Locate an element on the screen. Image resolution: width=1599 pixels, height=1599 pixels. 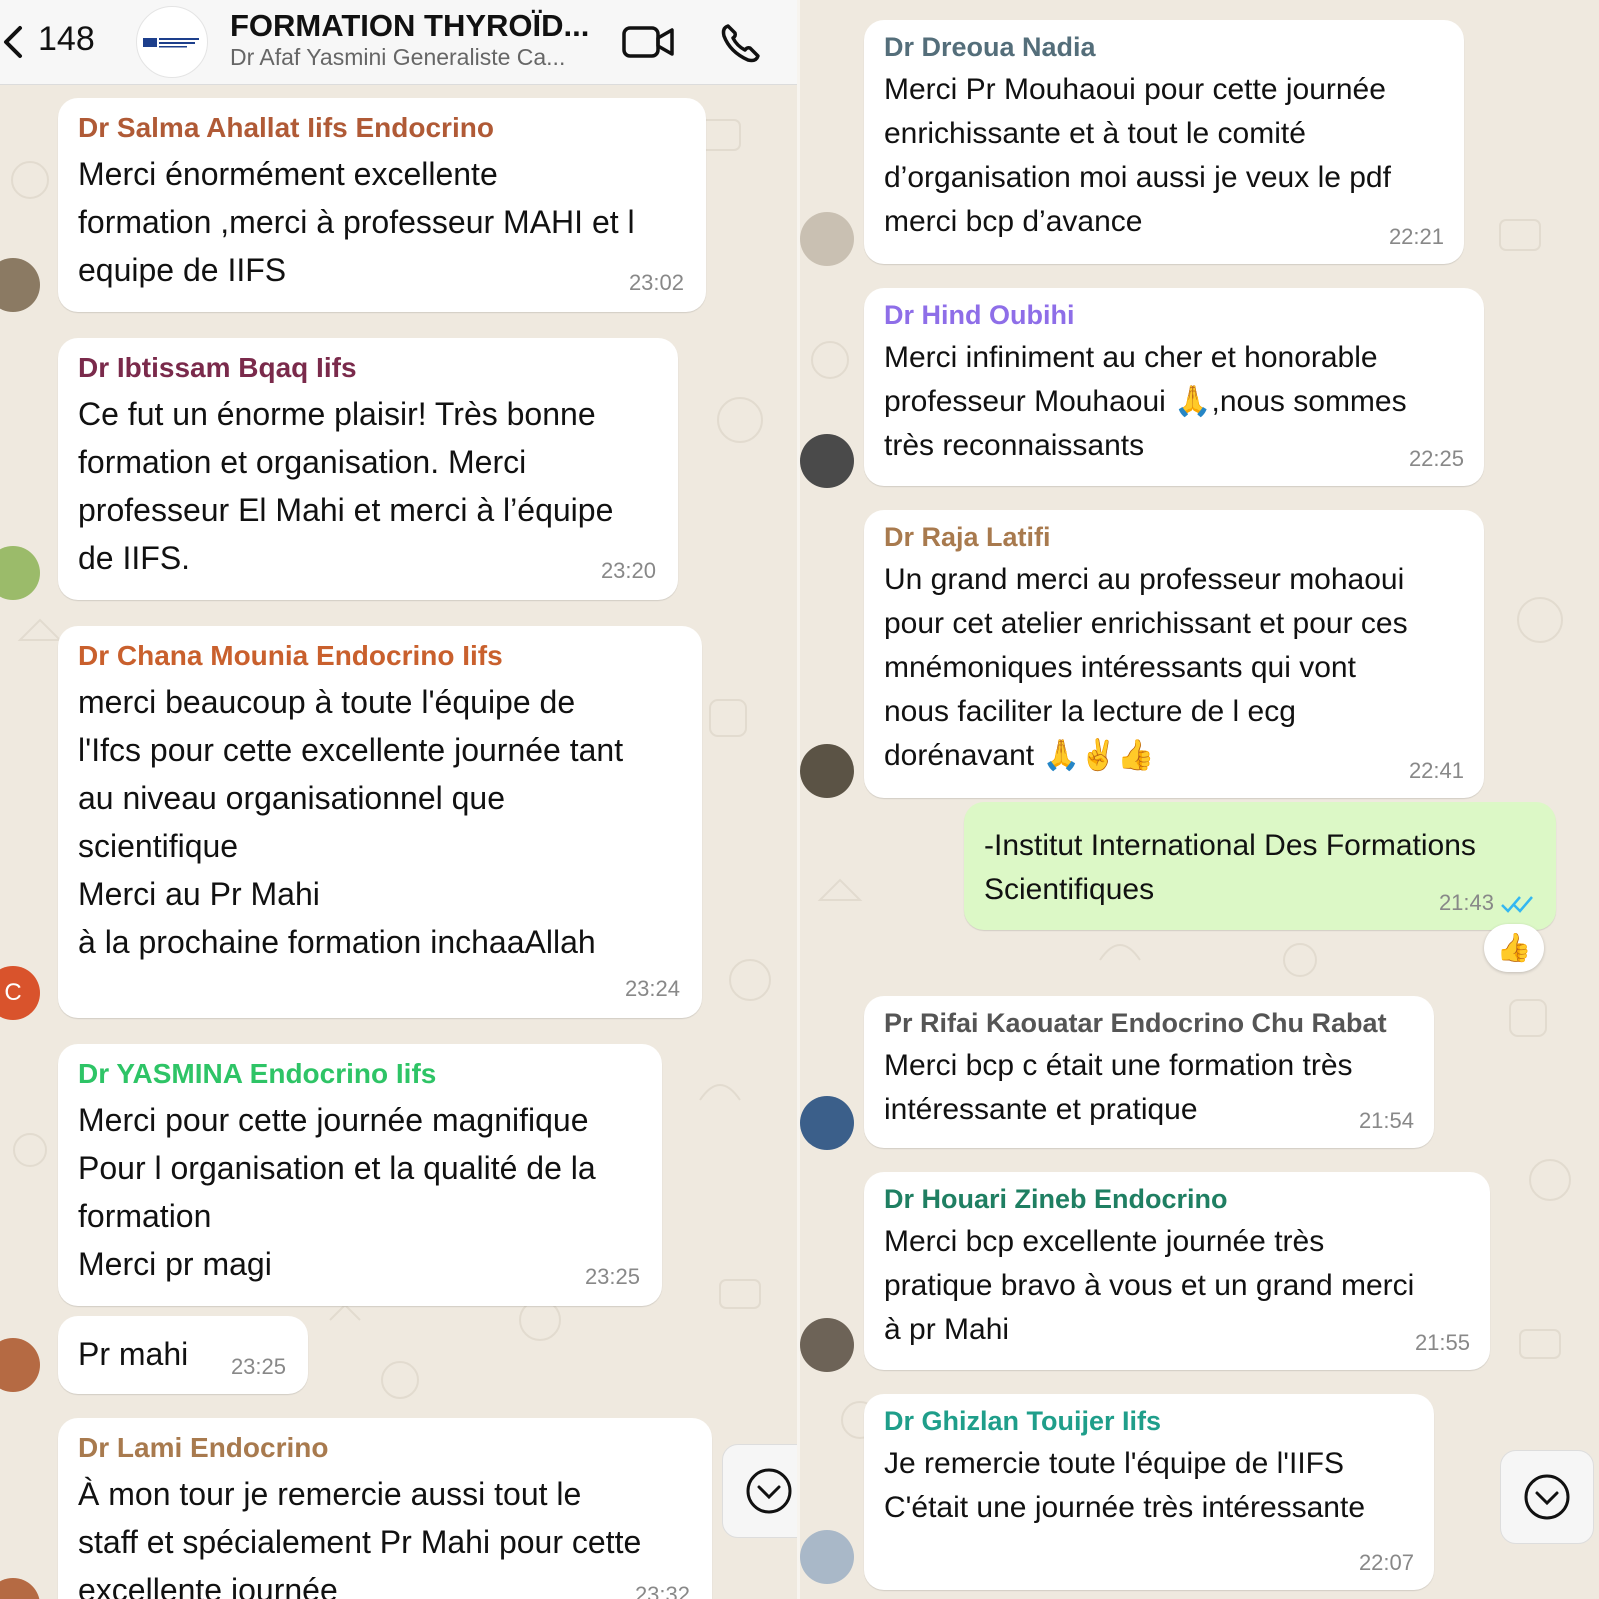
message-bubble: Pr mahi 23:25 is located at coordinates (183, 1355).